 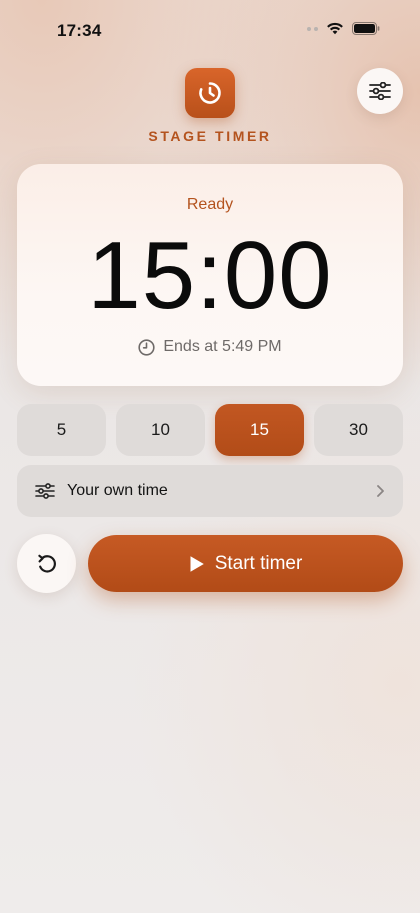 I want to click on signal-icon, so click(x=312, y=28).